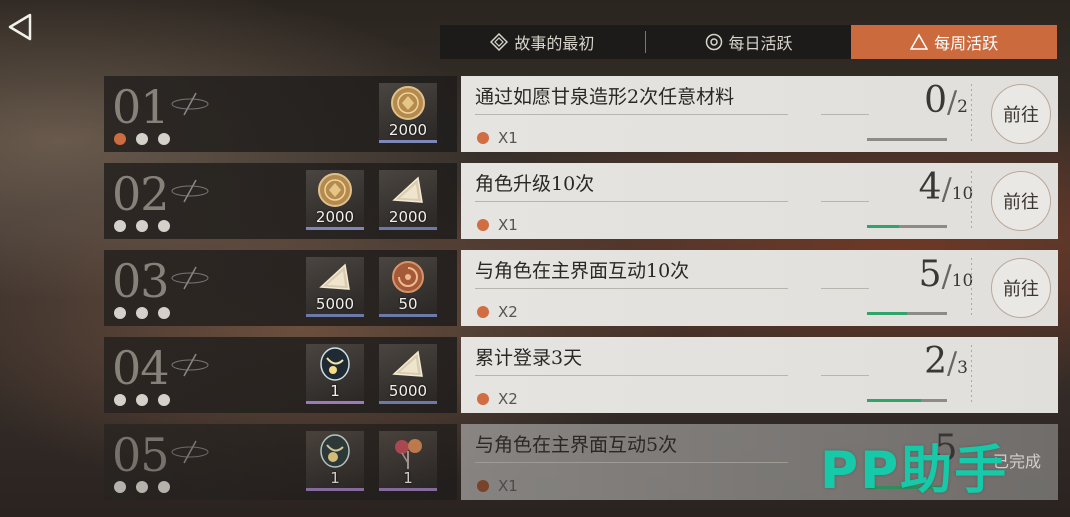 The image size is (1070, 517). What do you see at coordinates (280, 375) in the screenshot?
I see `reward-panel: 04 1 5000` at bounding box center [280, 375].